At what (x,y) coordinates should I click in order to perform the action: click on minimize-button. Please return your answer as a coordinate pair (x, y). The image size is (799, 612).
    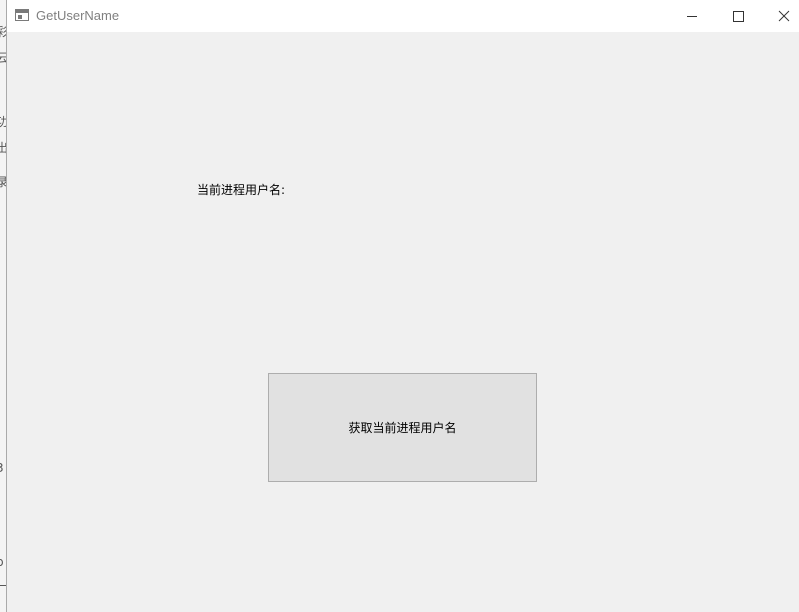
    Looking at the image, I should click on (692, 16).